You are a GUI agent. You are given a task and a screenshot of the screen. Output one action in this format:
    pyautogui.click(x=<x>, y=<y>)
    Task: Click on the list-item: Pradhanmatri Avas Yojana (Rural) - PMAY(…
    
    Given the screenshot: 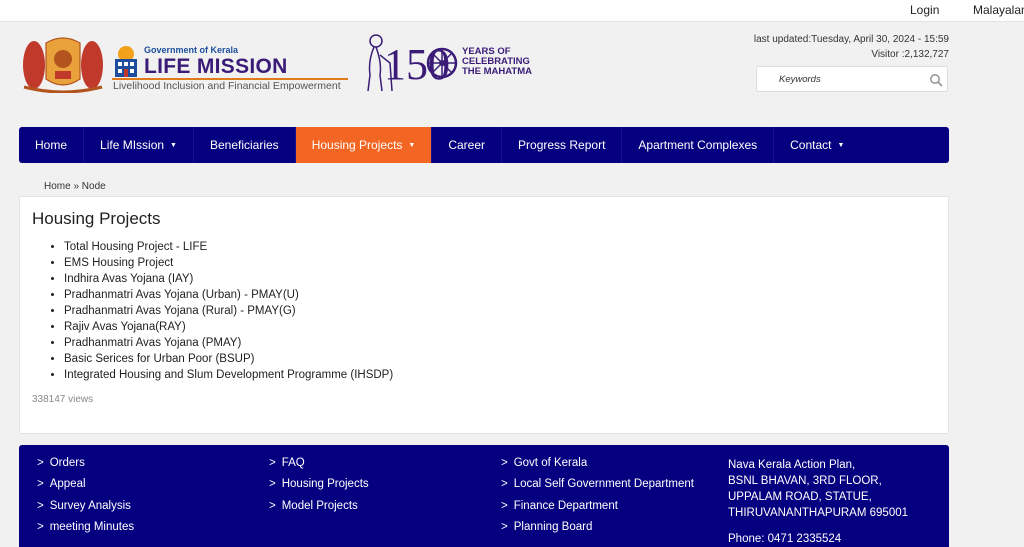 What is the action you would take?
    pyautogui.click(x=228, y=311)
    